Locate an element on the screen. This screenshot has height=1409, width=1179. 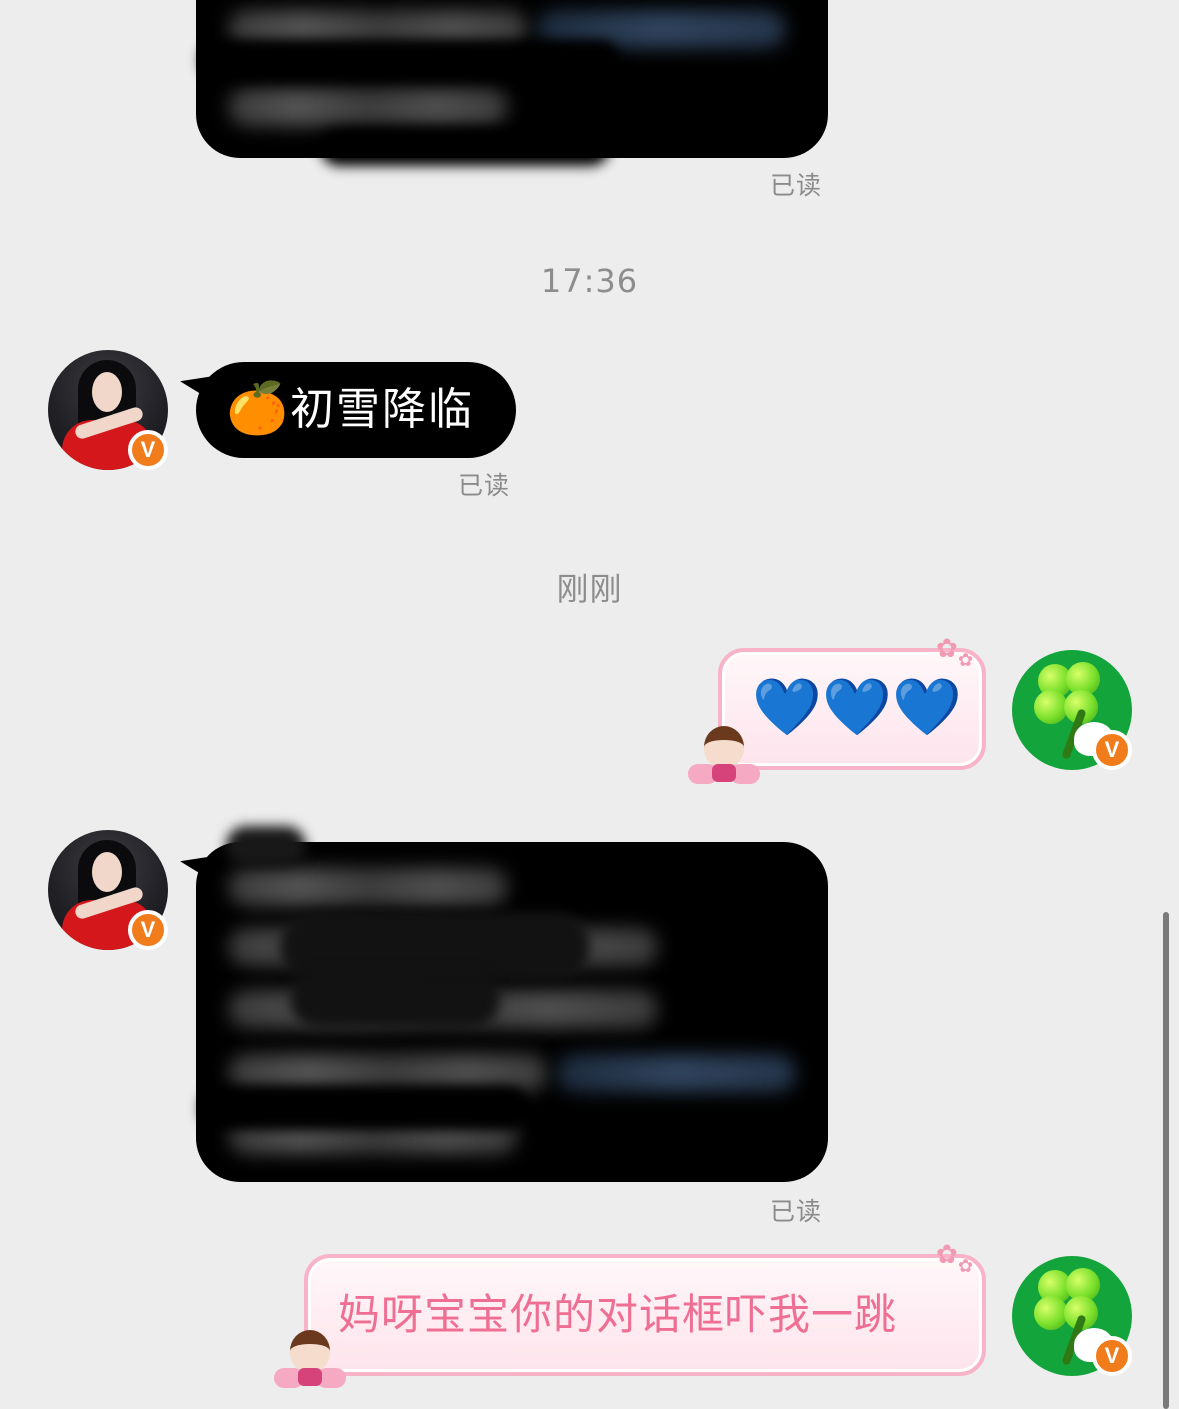
hearts-row: 💙 💙 💙 is located at coordinates (857, 707).